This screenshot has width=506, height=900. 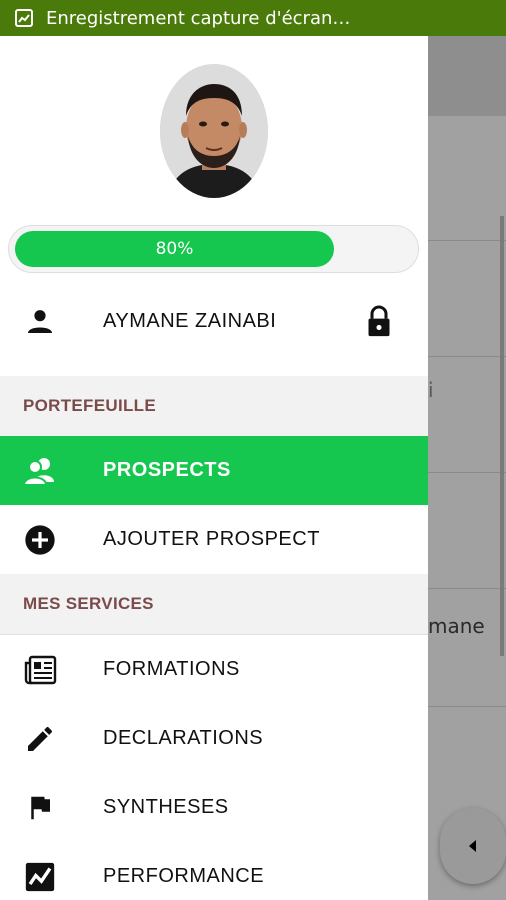 I want to click on profile-progress-bar: 80%, so click(x=213, y=249).